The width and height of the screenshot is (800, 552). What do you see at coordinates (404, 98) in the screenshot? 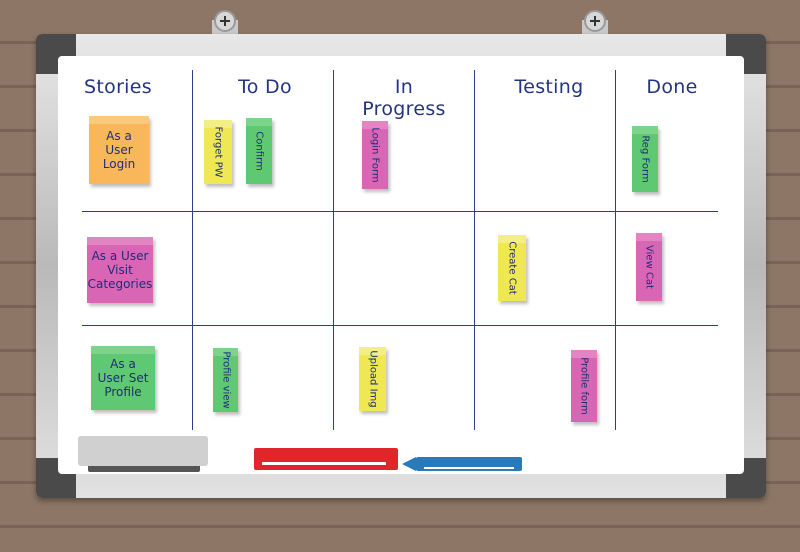
I see `column-heading-in-progress: In Progress` at bounding box center [404, 98].